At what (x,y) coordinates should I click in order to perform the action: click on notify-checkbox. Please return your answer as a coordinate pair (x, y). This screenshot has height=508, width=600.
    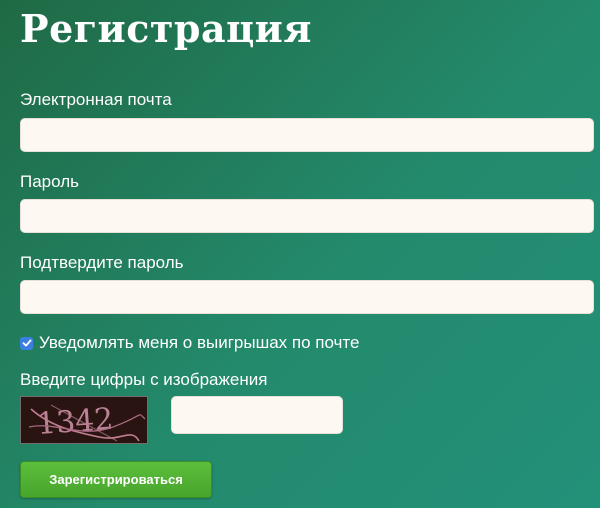
    Looking at the image, I should click on (26, 343).